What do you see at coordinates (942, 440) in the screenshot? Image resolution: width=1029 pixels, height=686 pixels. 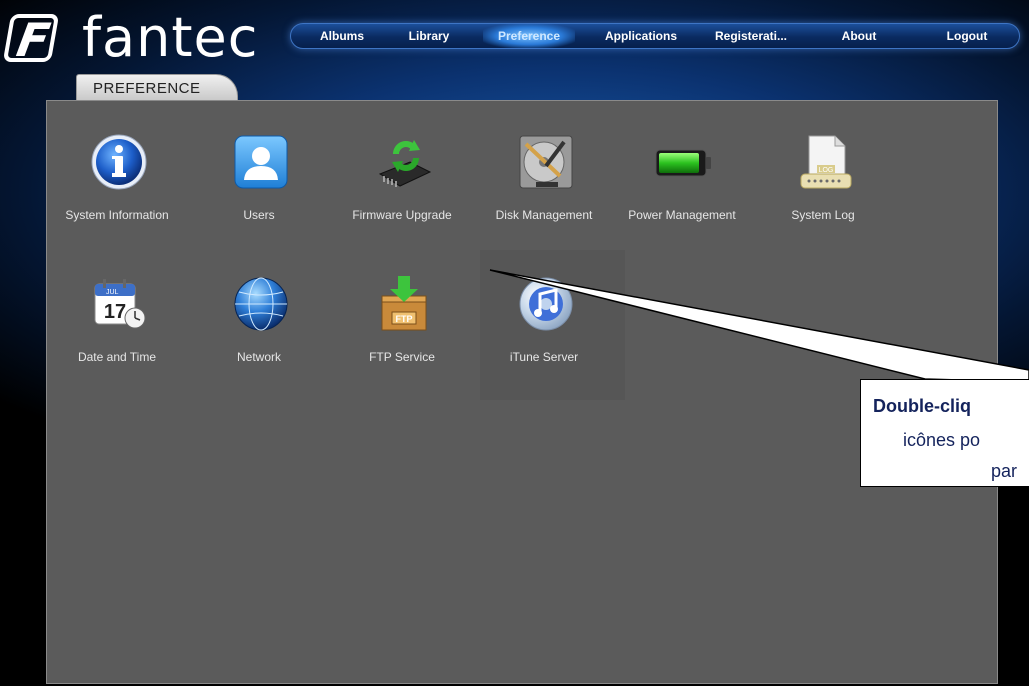 I see `callout-line-2: icônes po` at bounding box center [942, 440].